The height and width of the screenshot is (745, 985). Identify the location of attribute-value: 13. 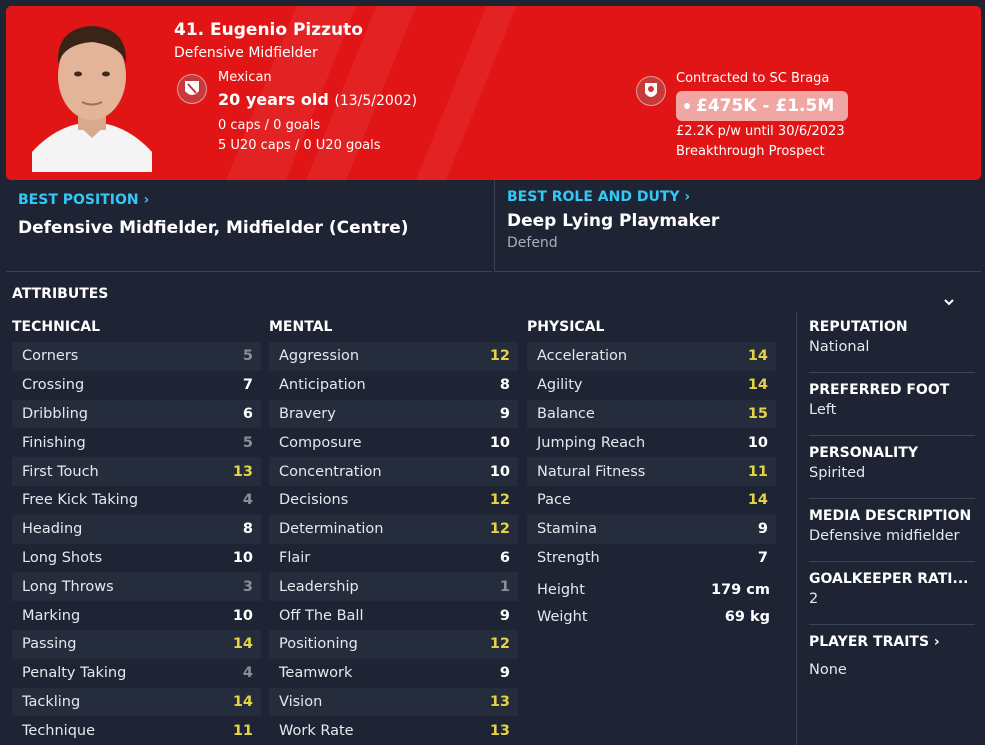
(499, 730).